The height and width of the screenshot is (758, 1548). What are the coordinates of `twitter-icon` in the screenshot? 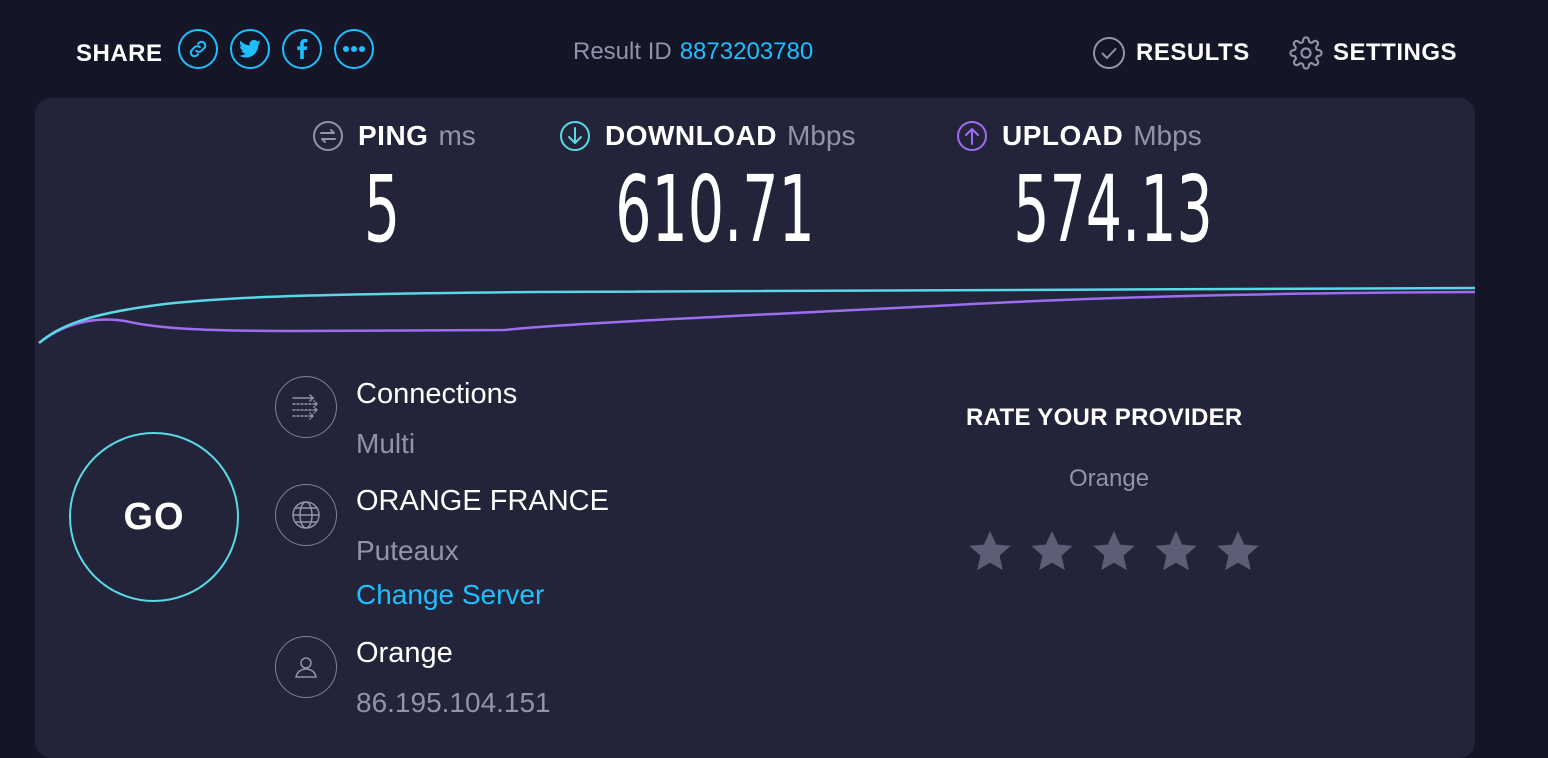 It's located at (250, 49).